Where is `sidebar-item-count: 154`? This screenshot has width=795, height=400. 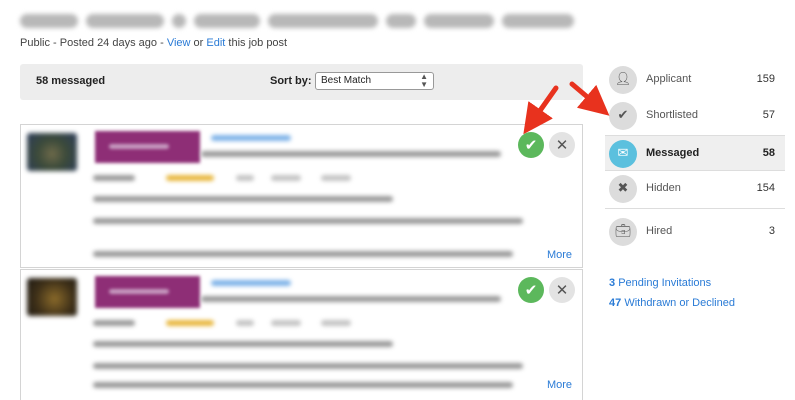 sidebar-item-count: 154 is located at coordinates (765, 188).